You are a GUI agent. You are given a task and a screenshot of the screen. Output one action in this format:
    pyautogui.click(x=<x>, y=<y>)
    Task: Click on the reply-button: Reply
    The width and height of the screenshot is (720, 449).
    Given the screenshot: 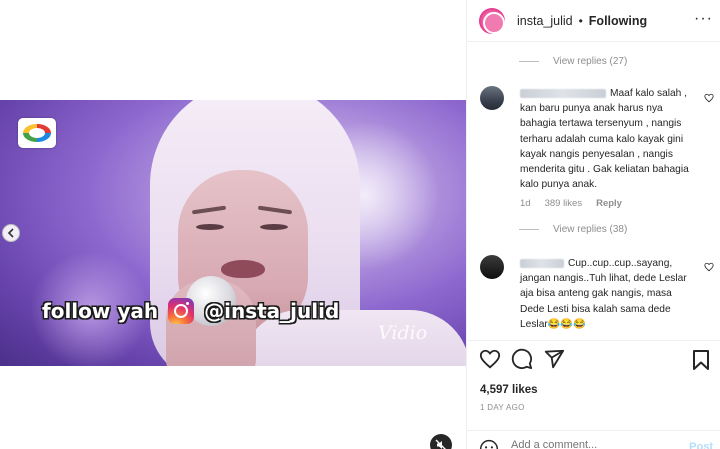 What is the action you would take?
    pyautogui.click(x=609, y=203)
    